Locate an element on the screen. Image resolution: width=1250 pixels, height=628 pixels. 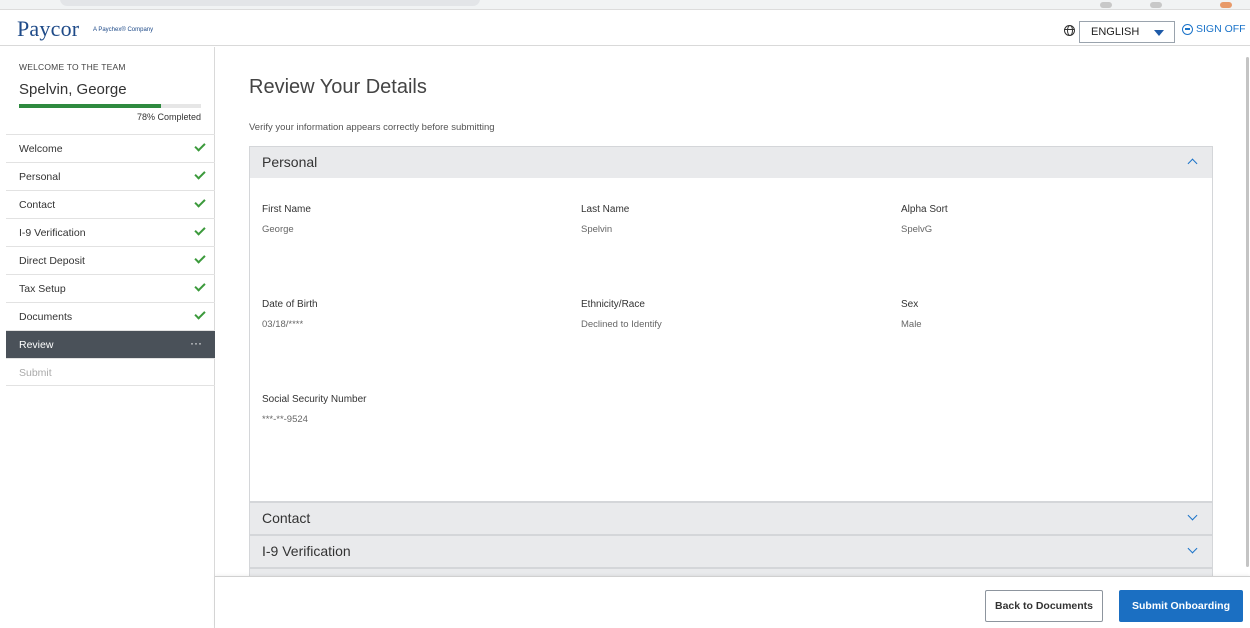
sign-off-icon is located at coordinates (1187, 29).